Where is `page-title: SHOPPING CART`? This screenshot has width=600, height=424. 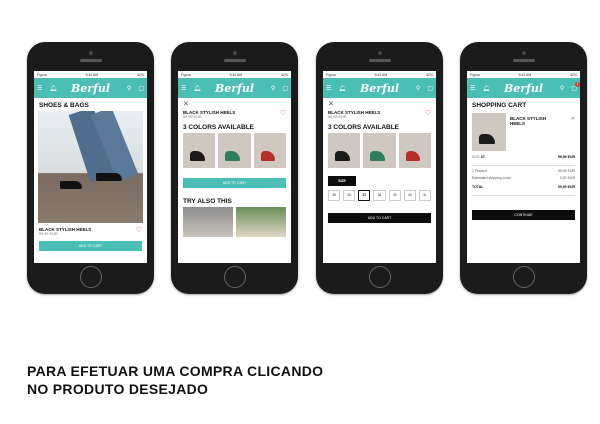 page-title: SHOPPING CART is located at coordinates (499, 105).